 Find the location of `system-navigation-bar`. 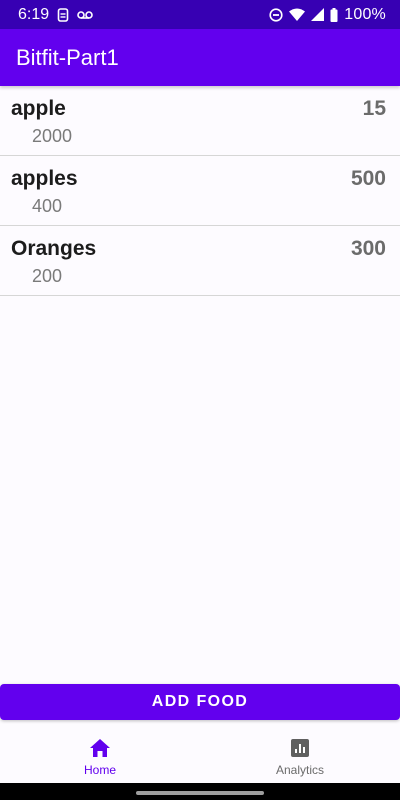

system-navigation-bar is located at coordinates (200, 791).